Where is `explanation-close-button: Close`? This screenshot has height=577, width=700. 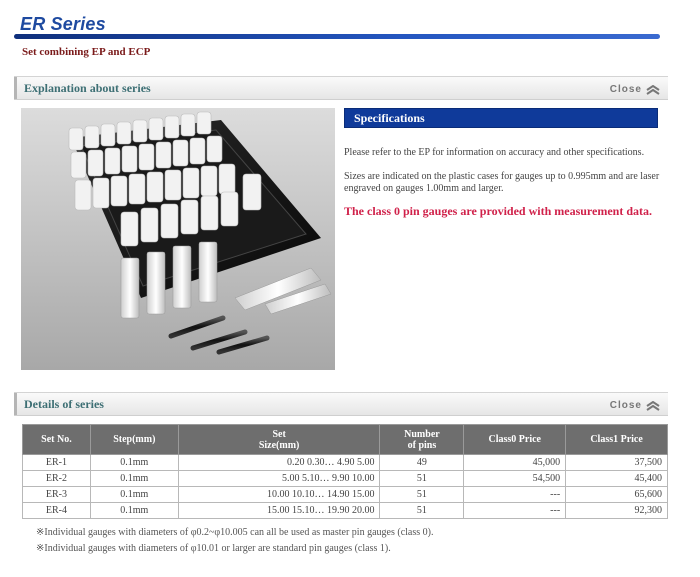
explanation-close-button: Close is located at coordinates (635, 89).